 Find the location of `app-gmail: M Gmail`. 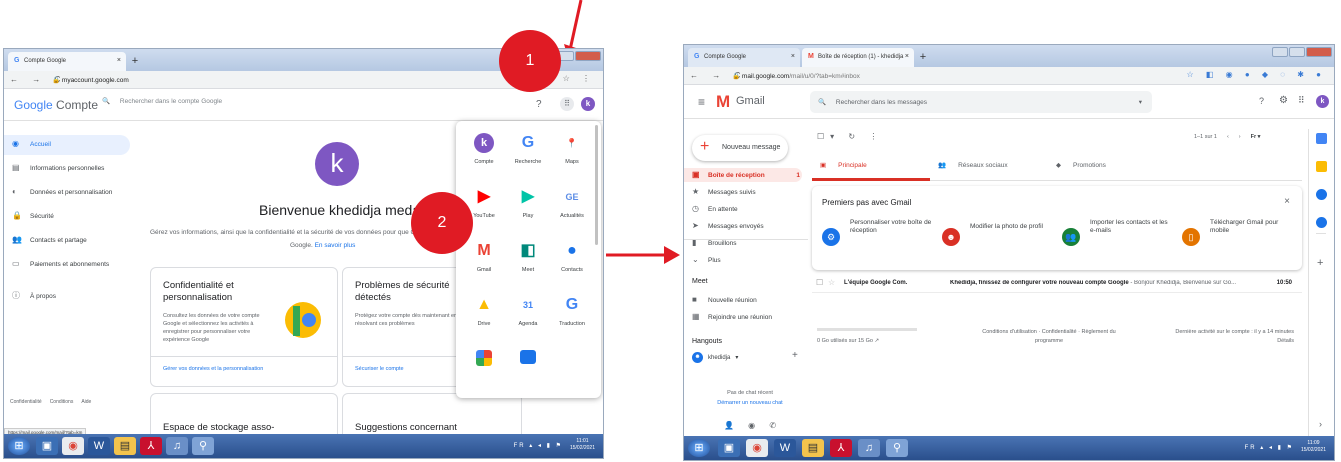

app-gmail: M Gmail is located at coordinates (484, 257).